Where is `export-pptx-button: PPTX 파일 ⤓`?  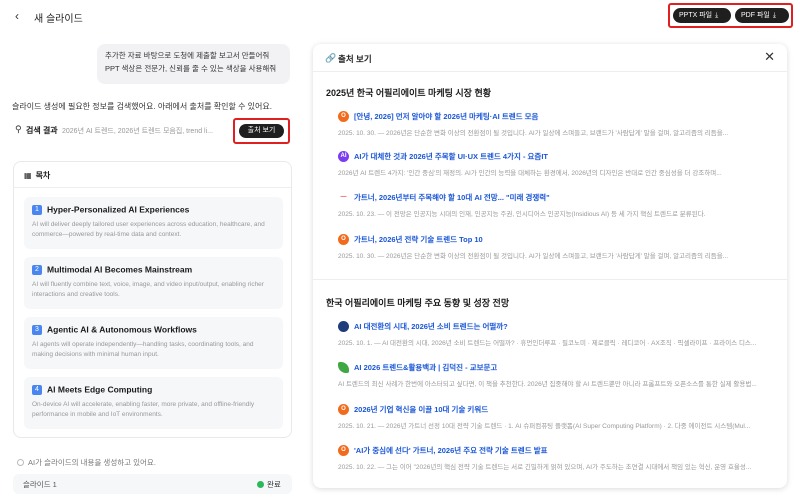
export-pptx-button: PPTX 파일 ⤓ is located at coordinates (702, 15).